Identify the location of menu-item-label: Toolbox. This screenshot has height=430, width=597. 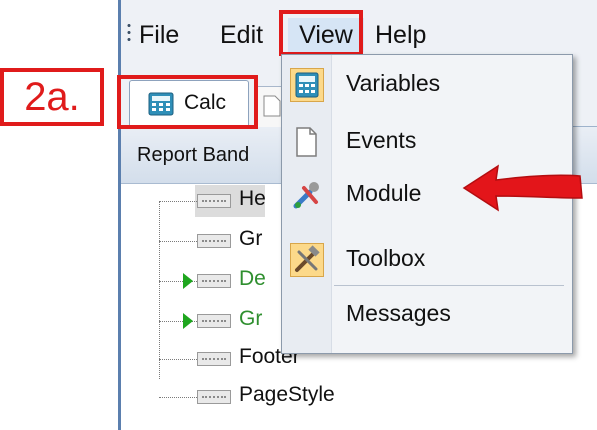
(386, 258).